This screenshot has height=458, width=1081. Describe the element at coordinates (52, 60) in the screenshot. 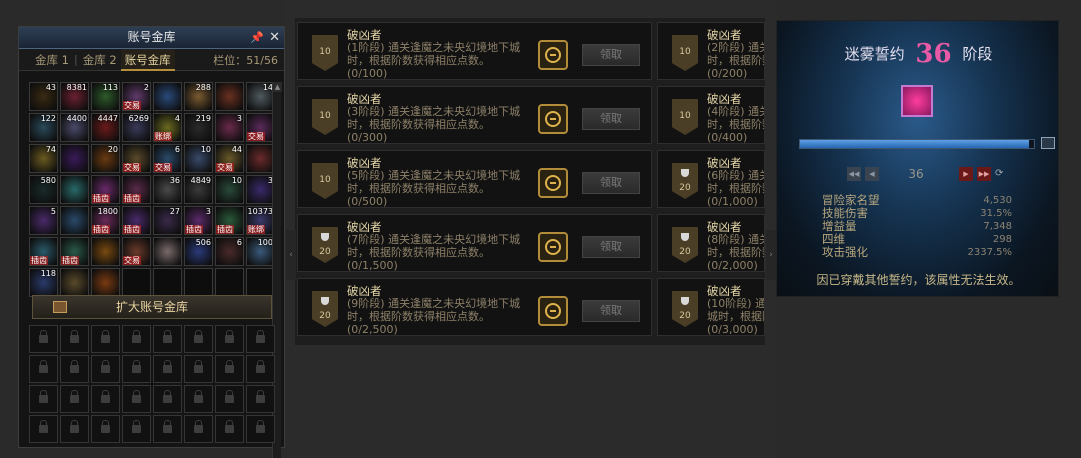

I see `tab-vault-1: 金库 1` at that location.